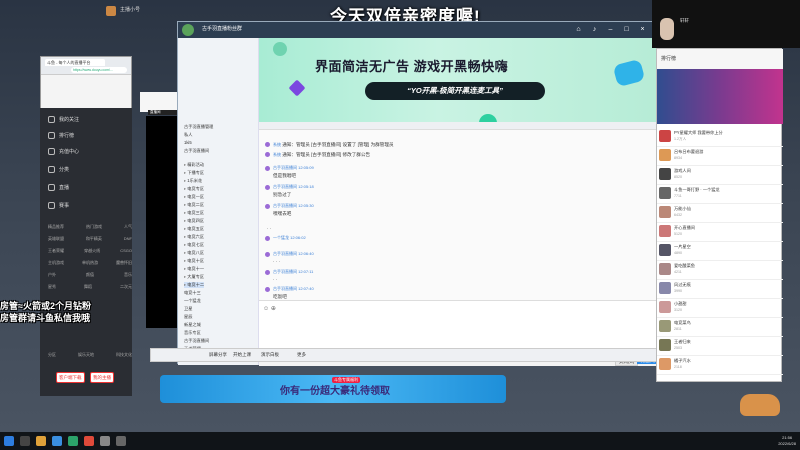  I want to click on ranking-item: 万能小仙 6432, so click(720, 213).